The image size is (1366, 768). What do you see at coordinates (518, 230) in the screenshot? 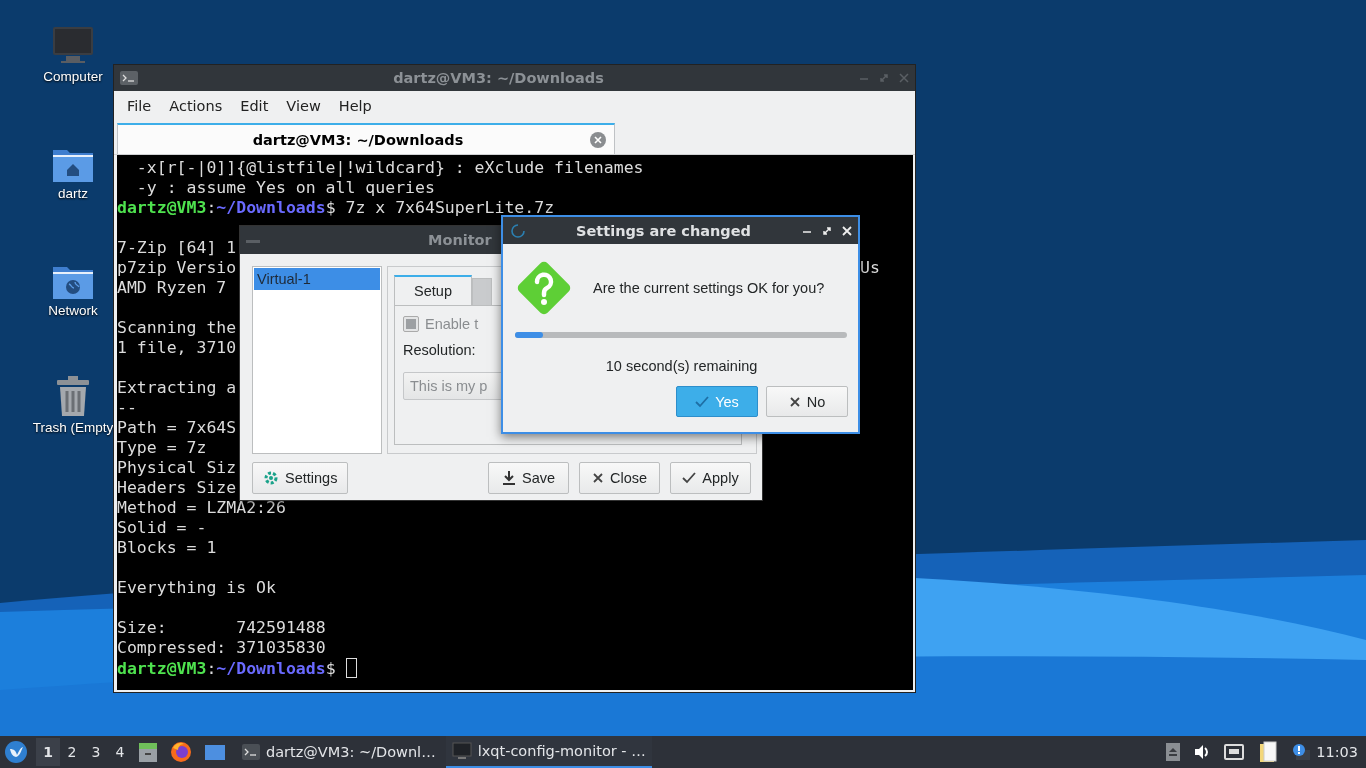
I see `spinner-icon` at bounding box center [518, 230].